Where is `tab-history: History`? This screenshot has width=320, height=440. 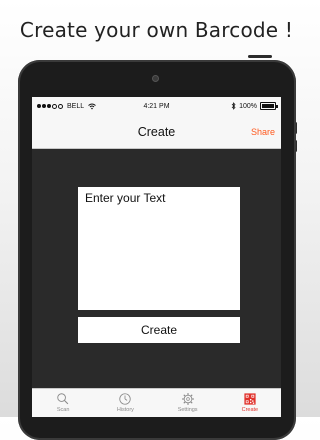
tab-history: History is located at coordinates (125, 403).